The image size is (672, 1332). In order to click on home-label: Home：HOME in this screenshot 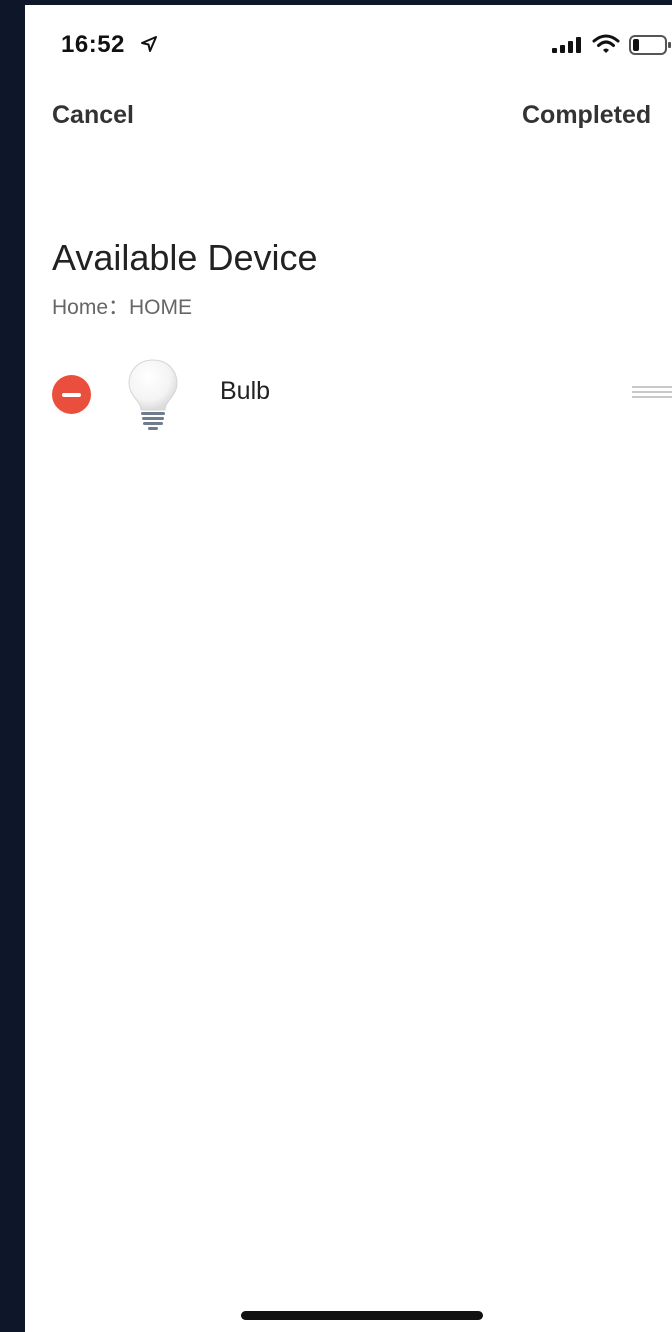, I will do `click(122, 307)`.